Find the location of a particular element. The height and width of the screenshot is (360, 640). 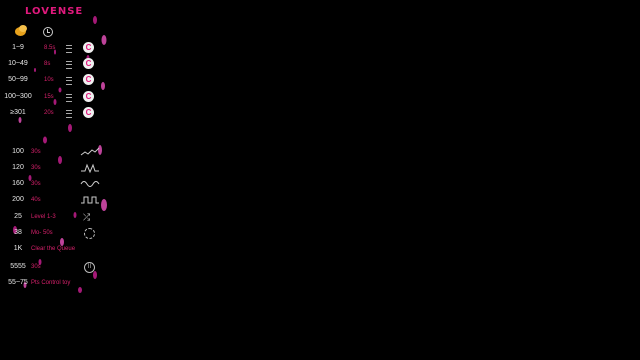

special-command-row: 160 30s is located at coordinates (56, 184).